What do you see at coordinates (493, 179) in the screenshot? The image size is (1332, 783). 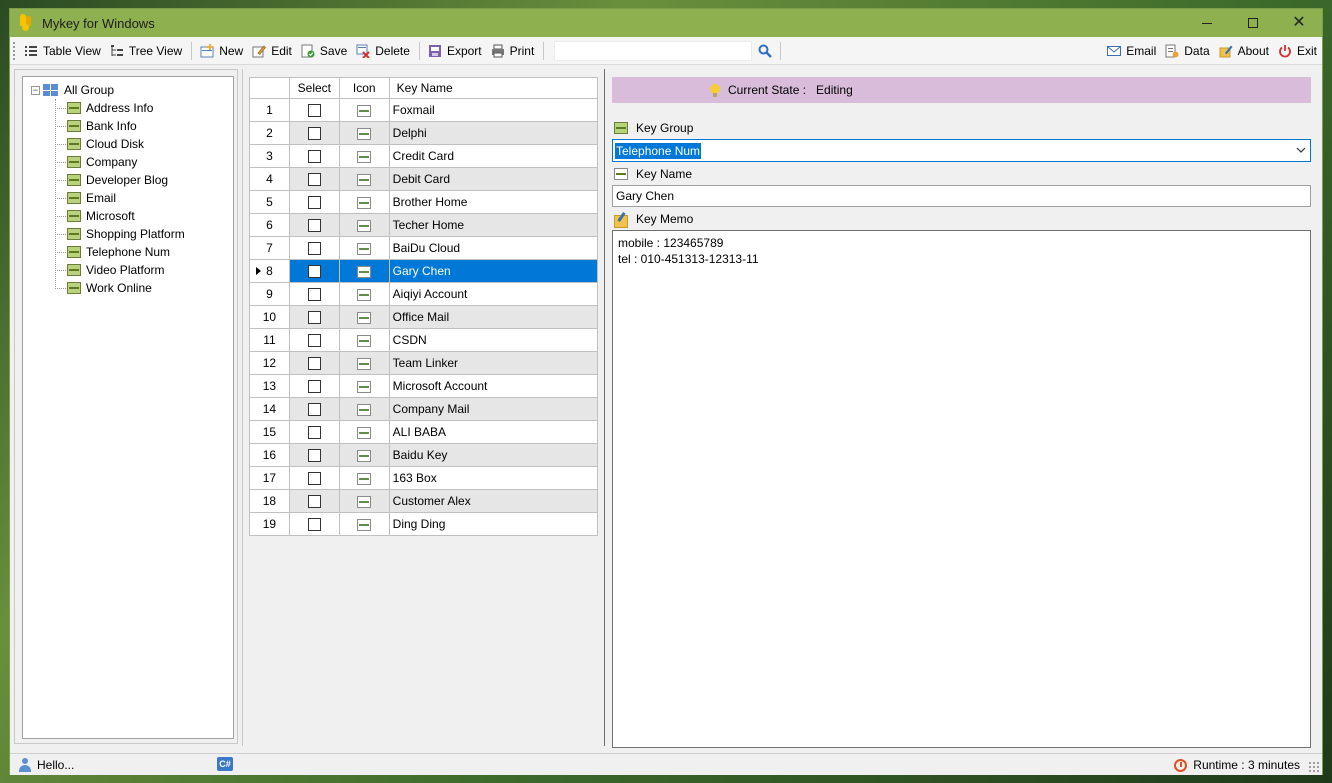 I see `key-name-cell: Debit Card` at bounding box center [493, 179].